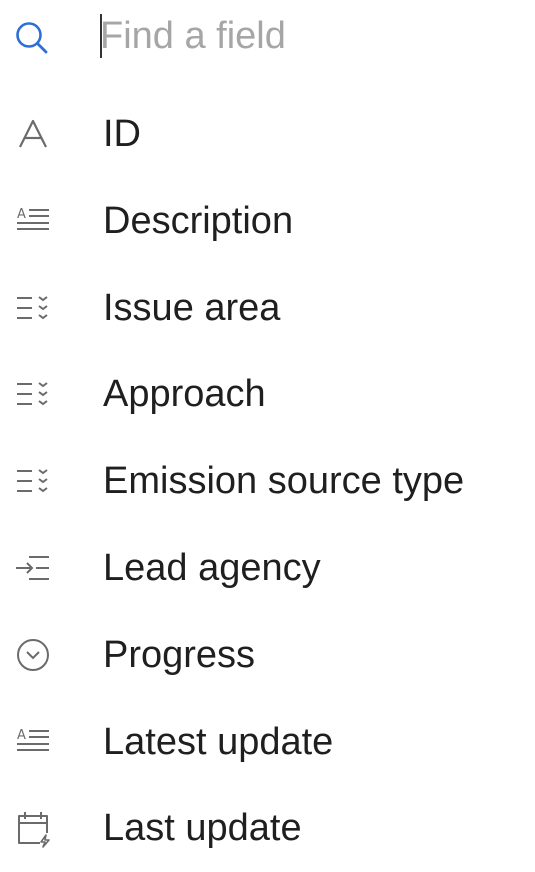 The width and height of the screenshot is (535, 872). I want to click on search-input, so click(310, 36).